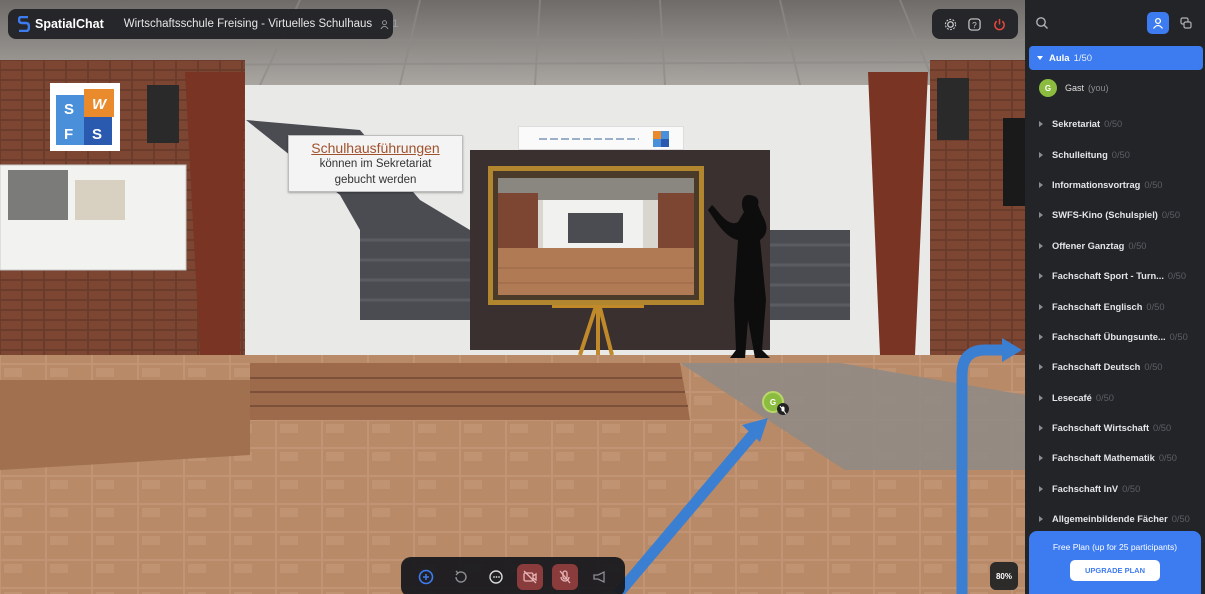  I want to click on room-name: Allgemeinbildende Fächer, so click(1110, 519).